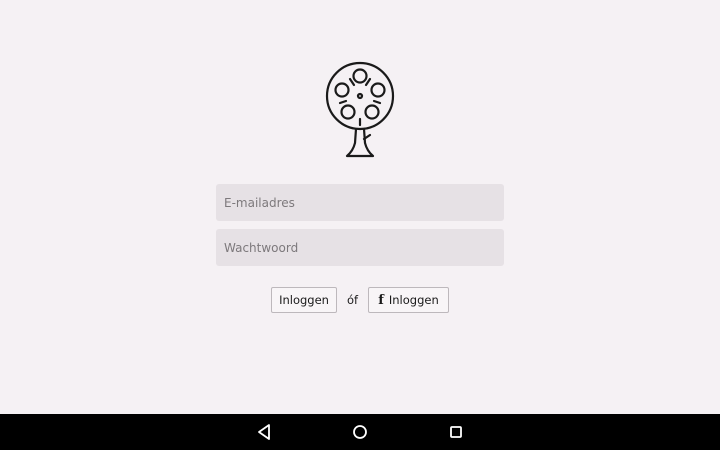 This screenshot has width=720, height=450. I want to click on facebook-icon: f, so click(381, 300).